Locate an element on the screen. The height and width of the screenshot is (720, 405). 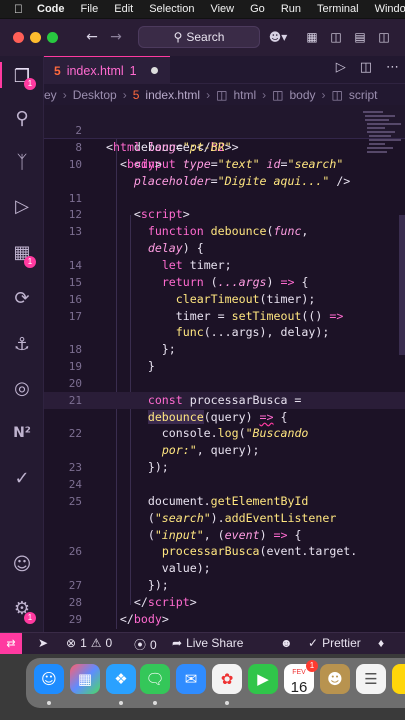
menu-app-name: Code is located at coordinates (51, 9).